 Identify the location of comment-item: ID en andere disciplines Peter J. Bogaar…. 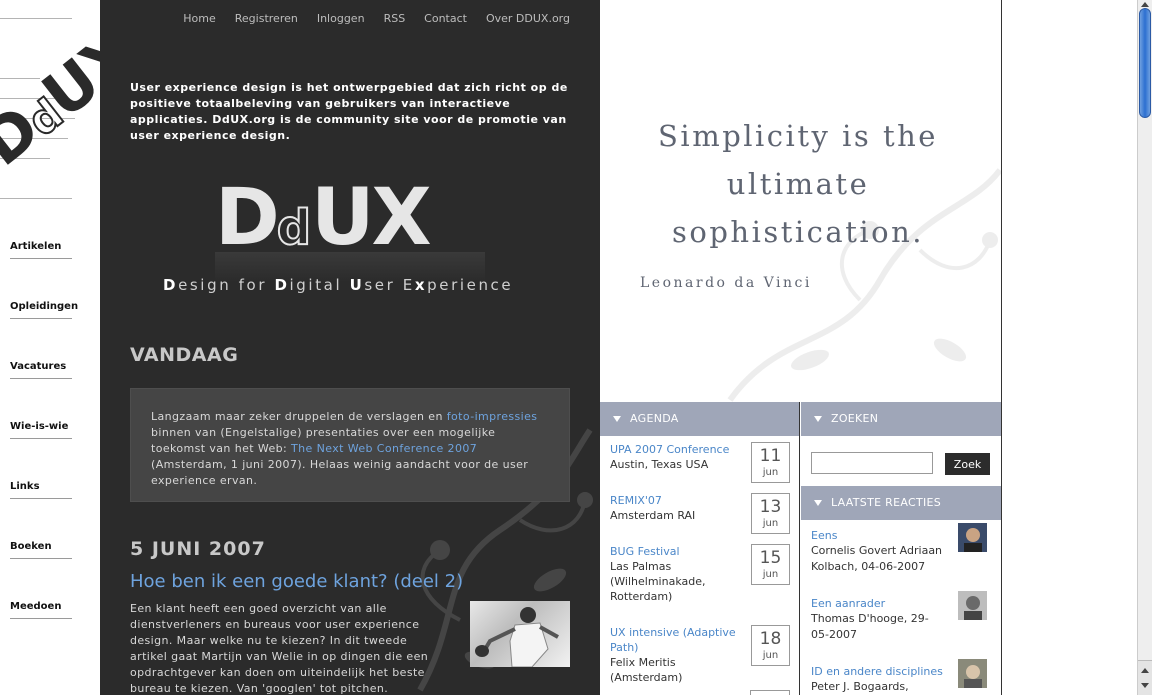
(901, 677).